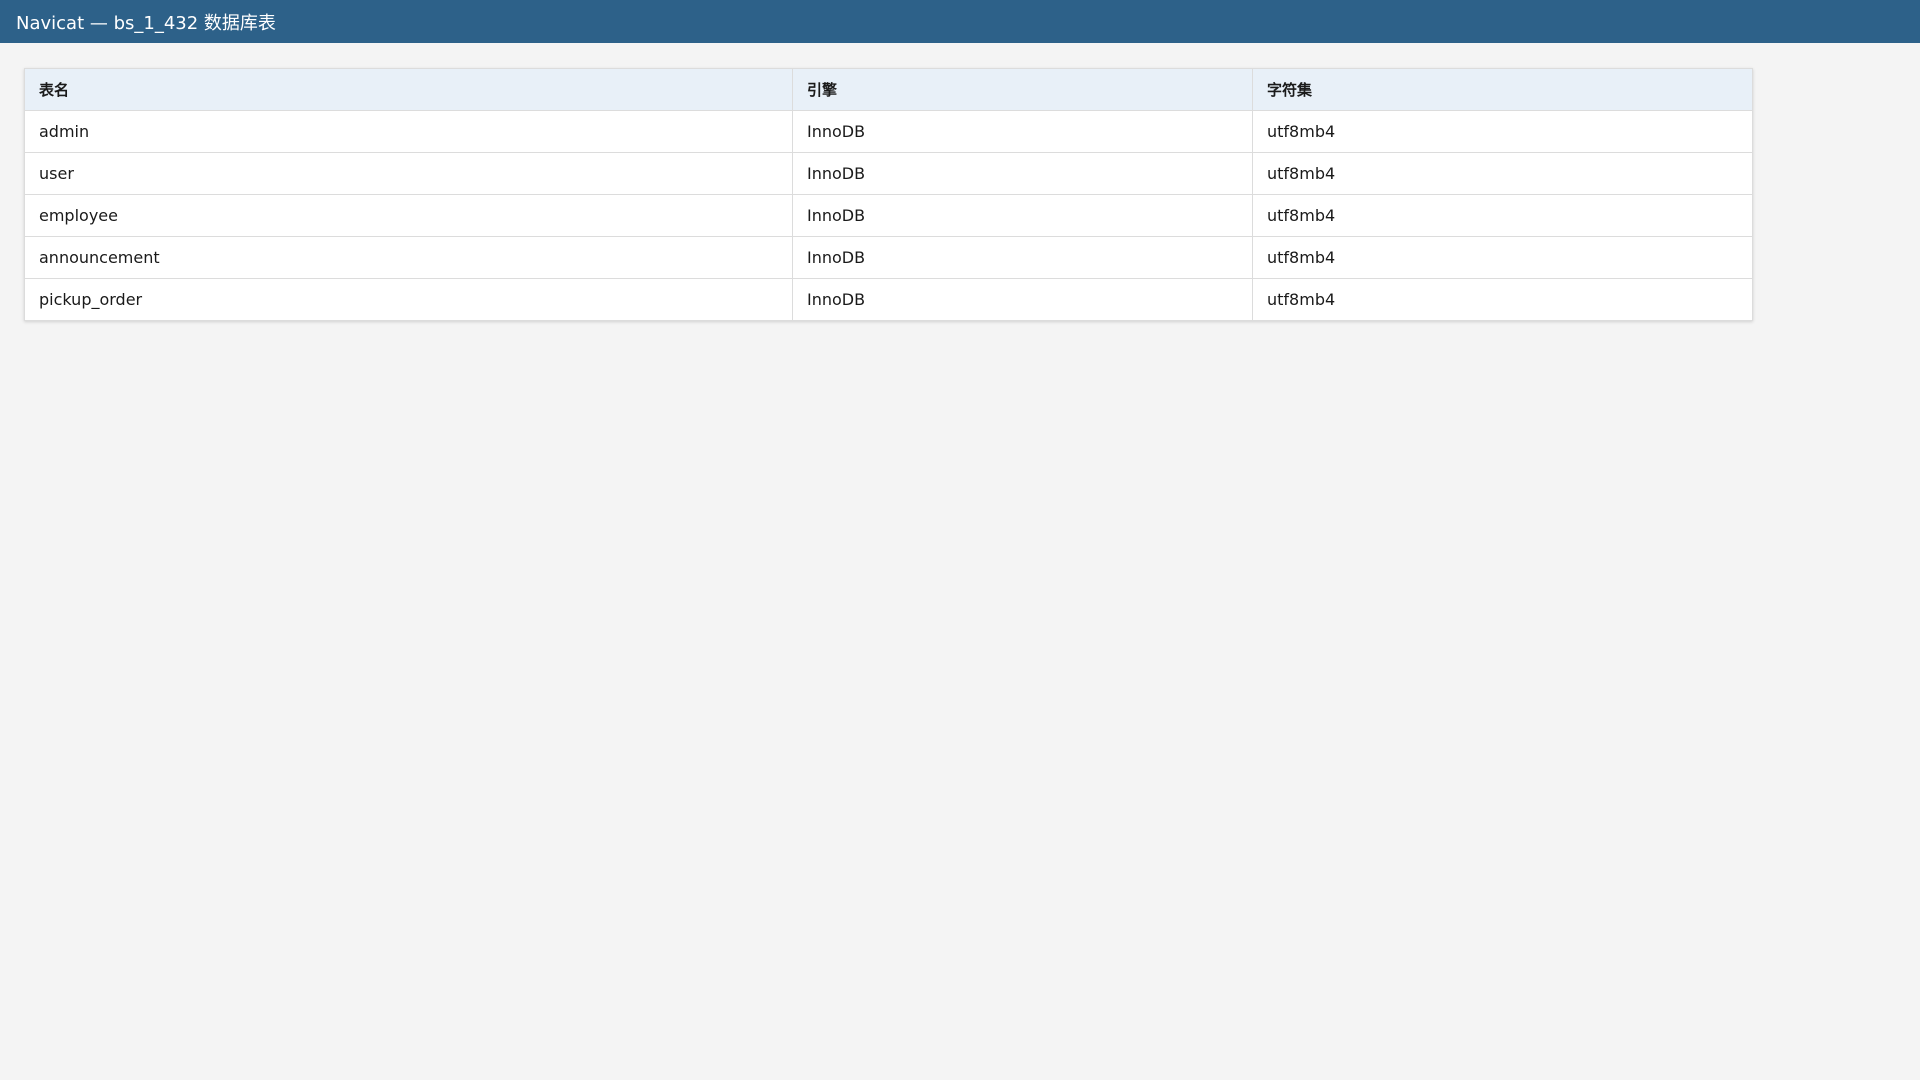 This screenshot has width=1920, height=1080. Describe the element at coordinates (408, 215) in the screenshot. I see `cell-table-name: employee` at that location.